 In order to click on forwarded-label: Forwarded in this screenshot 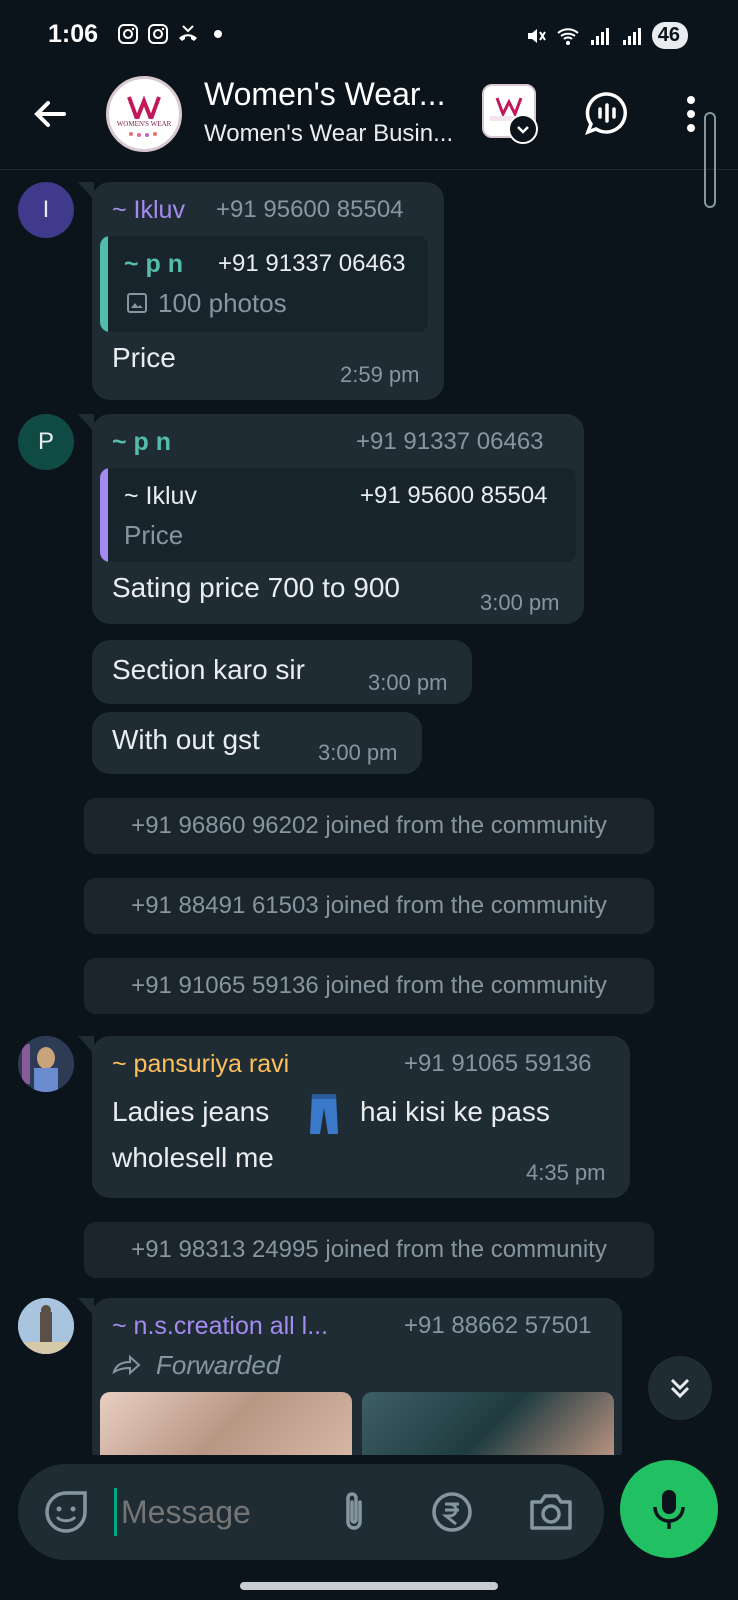, I will do `click(218, 1365)`.